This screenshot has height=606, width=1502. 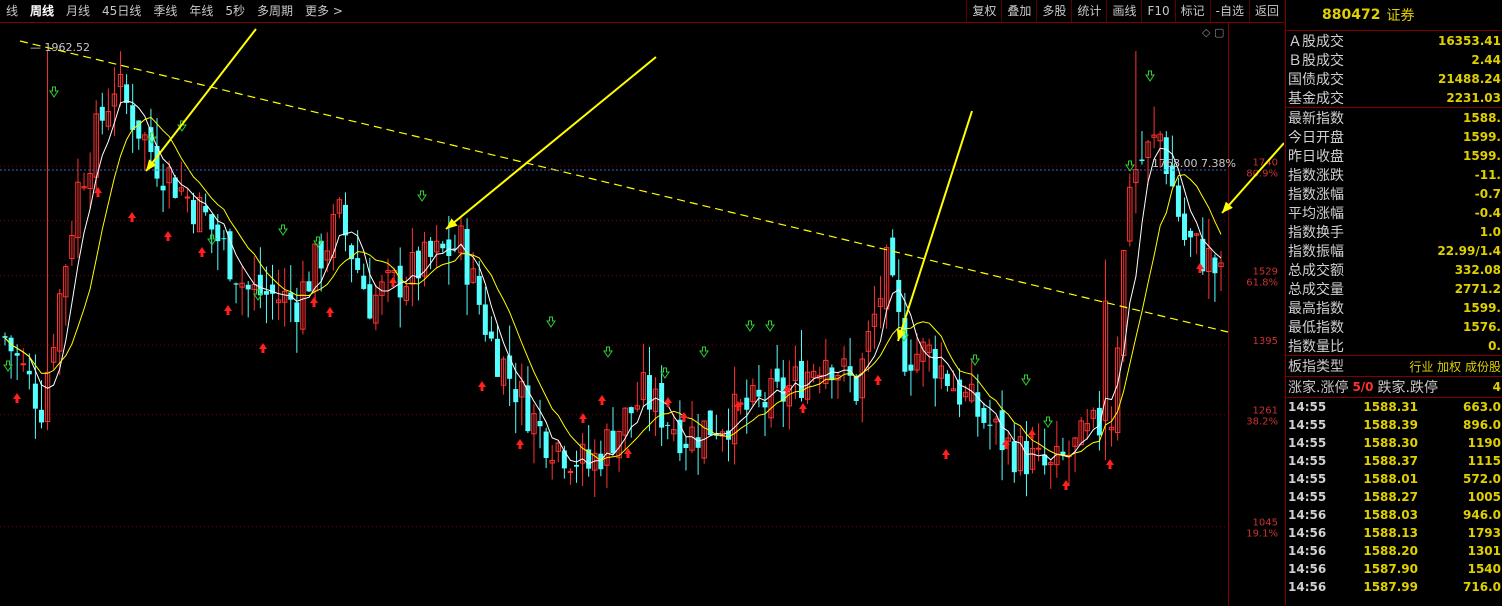 What do you see at coordinates (1229, 11) in the screenshot?
I see `tool-button: -自选` at bounding box center [1229, 11].